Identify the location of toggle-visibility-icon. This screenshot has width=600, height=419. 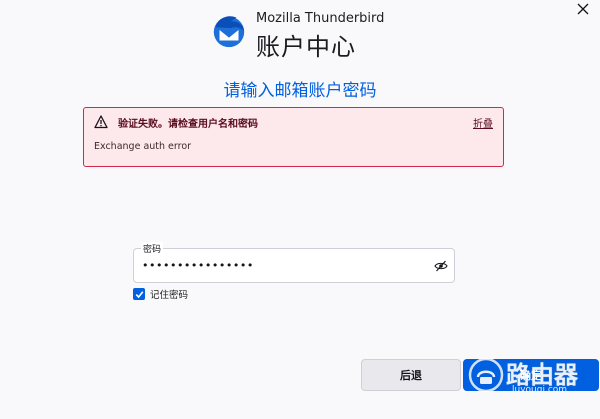
(441, 266).